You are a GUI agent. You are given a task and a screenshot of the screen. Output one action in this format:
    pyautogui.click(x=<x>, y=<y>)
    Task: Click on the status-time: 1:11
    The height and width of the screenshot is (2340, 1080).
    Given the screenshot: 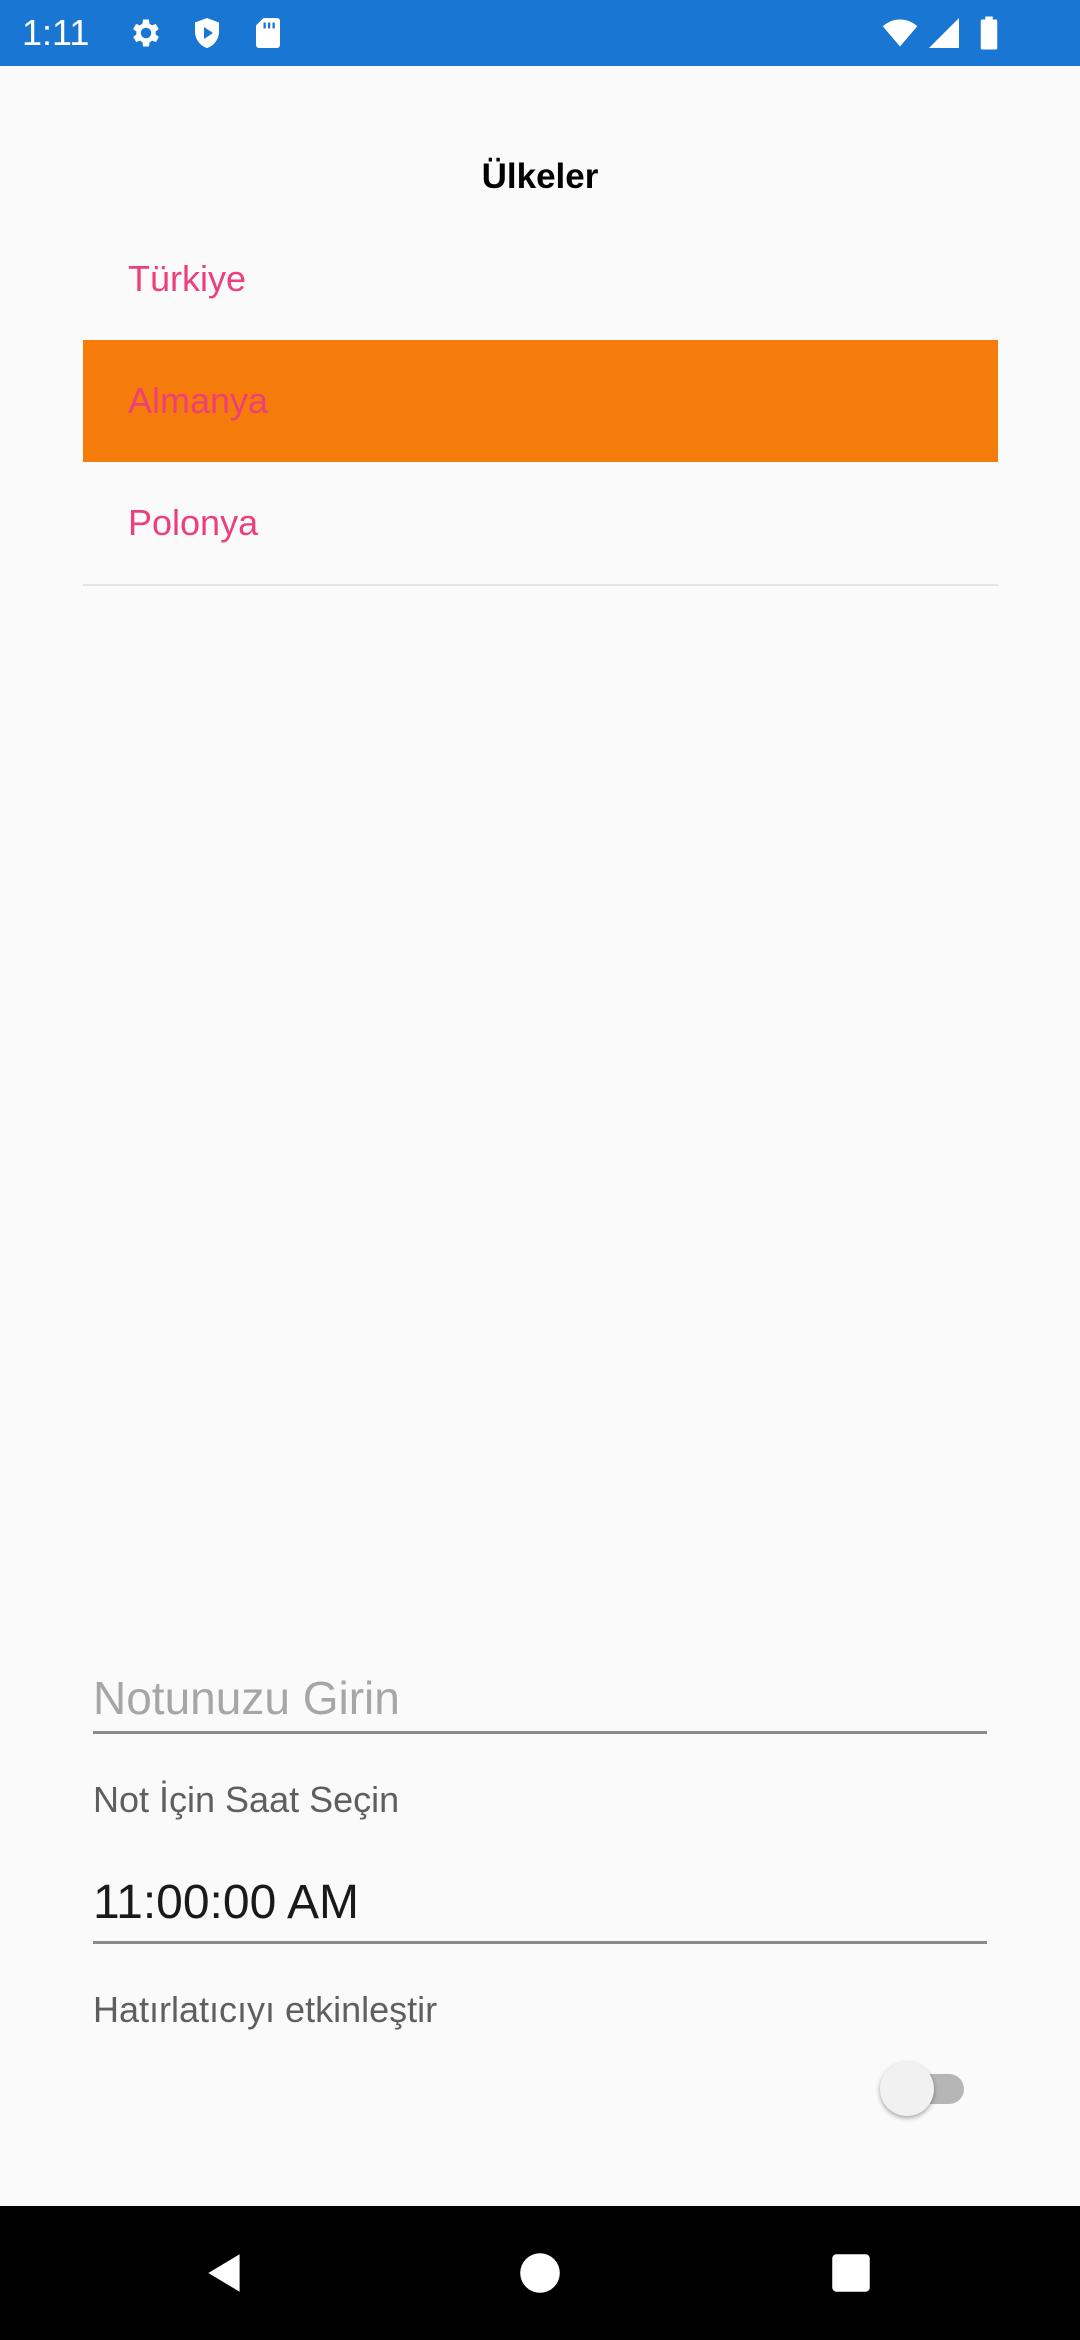 What is the action you would take?
    pyautogui.click(x=56, y=32)
    